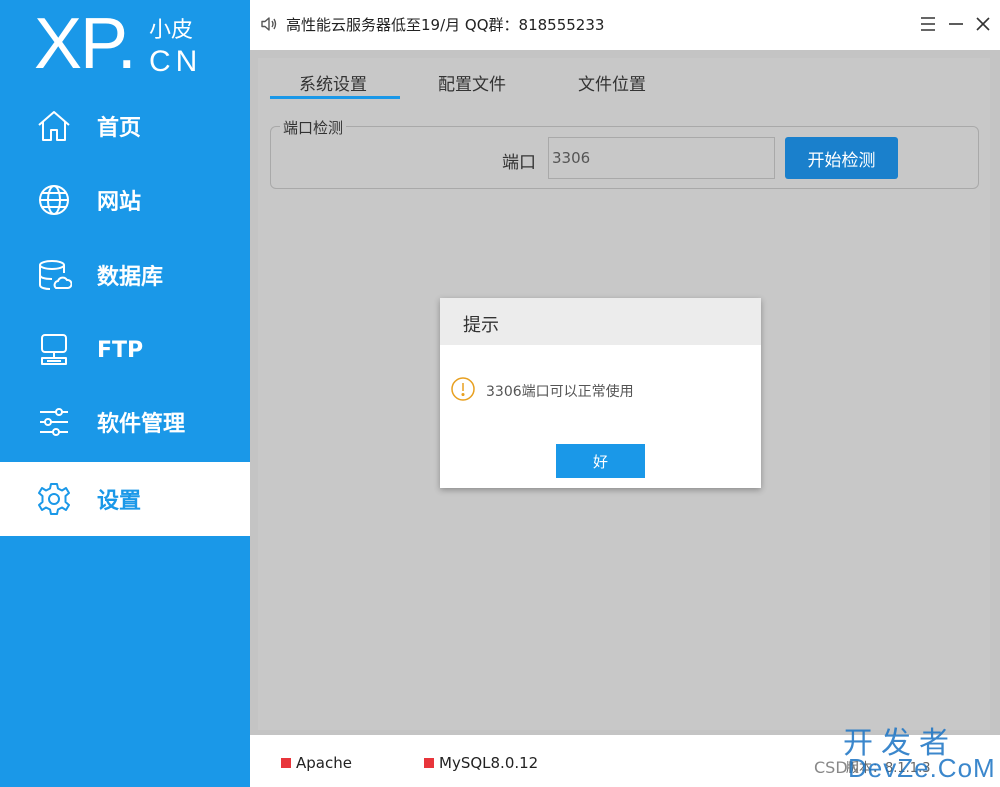  What do you see at coordinates (324, 763) in the screenshot?
I see `apache-status-label: Apache` at bounding box center [324, 763].